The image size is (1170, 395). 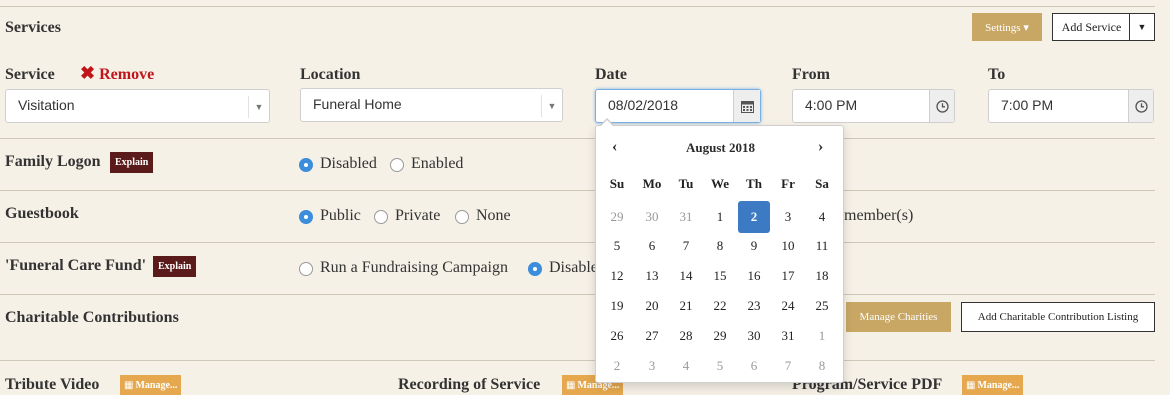 I want to click on datepicker-day: 21, so click(x=686, y=306).